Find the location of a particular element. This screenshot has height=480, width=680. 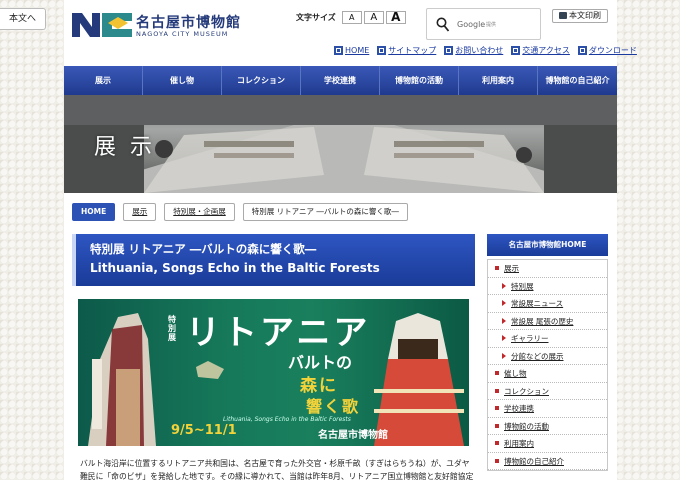

logo-japanese-name: 名古屋市博物館 is located at coordinates (188, 23).